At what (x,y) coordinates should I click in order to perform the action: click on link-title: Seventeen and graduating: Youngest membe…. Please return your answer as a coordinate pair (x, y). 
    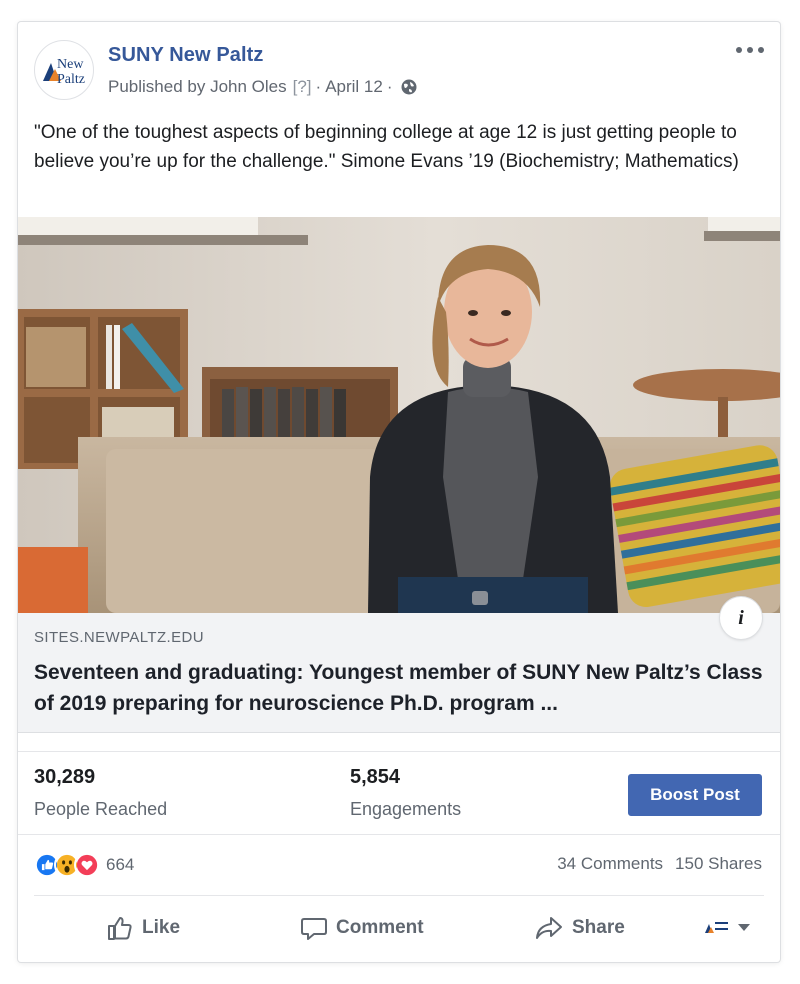
    Looking at the image, I should click on (402, 688).